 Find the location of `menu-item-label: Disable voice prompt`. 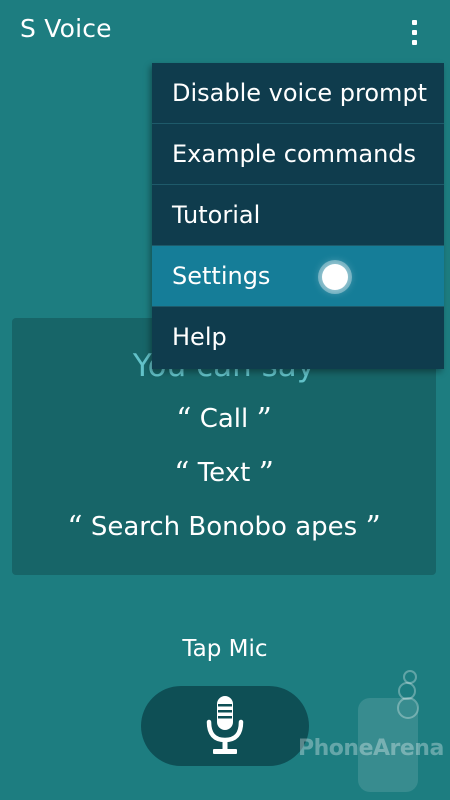

menu-item-label: Disable voice prompt is located at coordinates (300, 93).